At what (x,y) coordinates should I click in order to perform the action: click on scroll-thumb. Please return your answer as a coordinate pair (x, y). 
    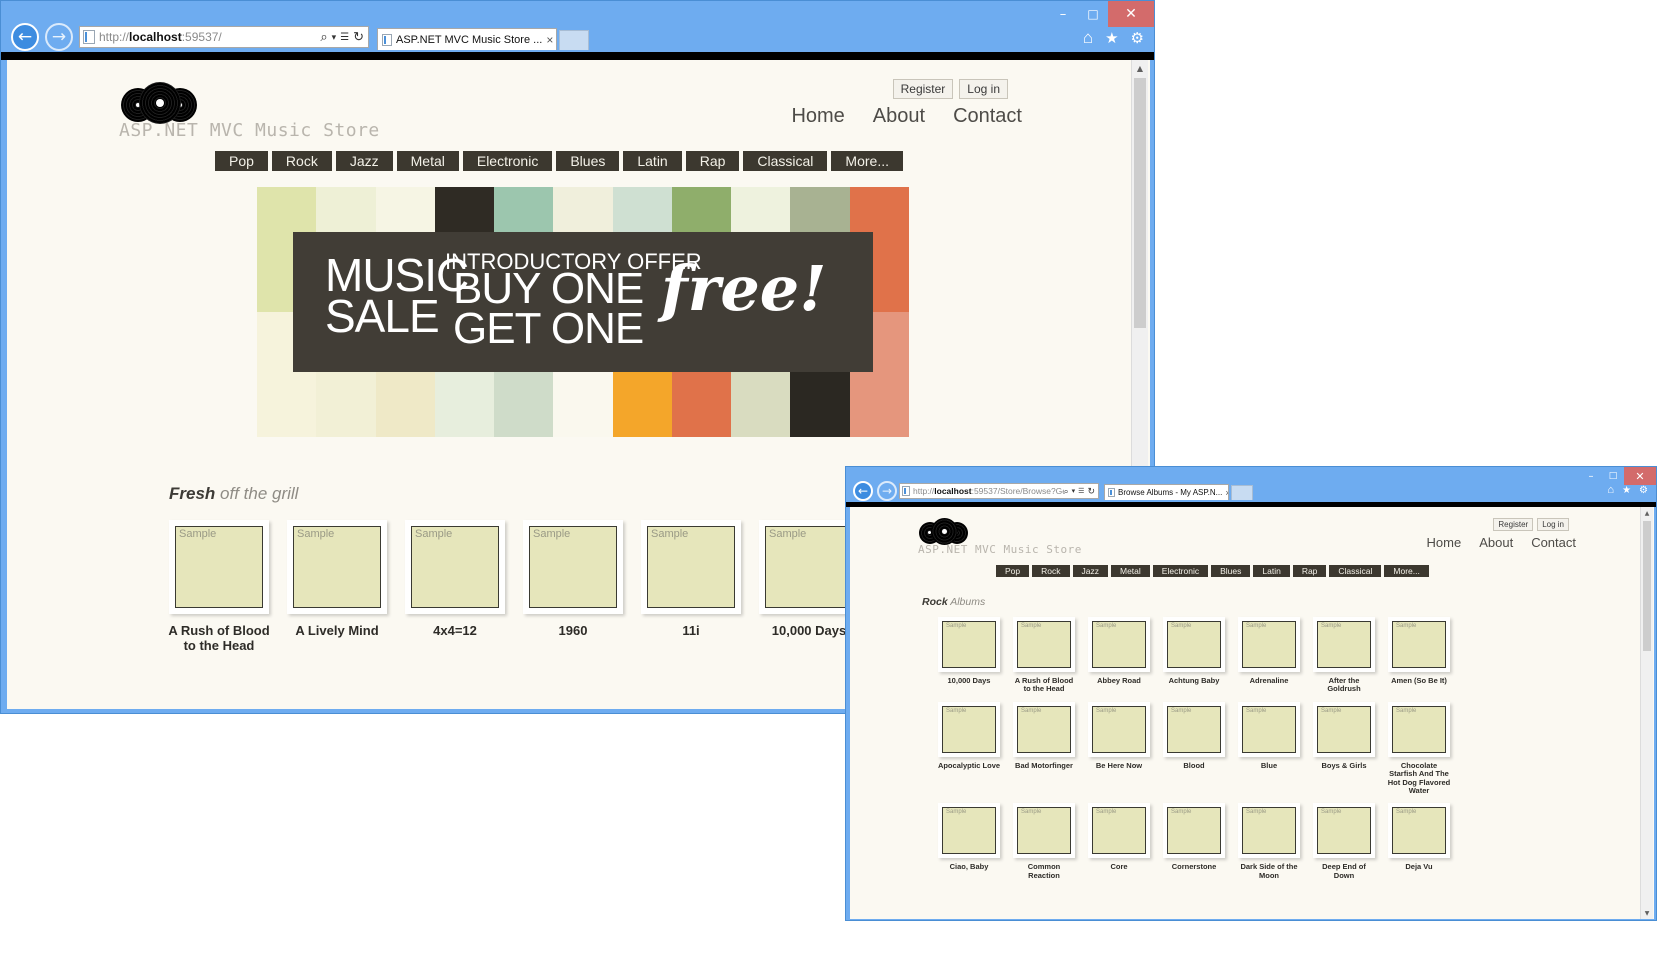
    Looking at the image, I should click on (1140, 203).